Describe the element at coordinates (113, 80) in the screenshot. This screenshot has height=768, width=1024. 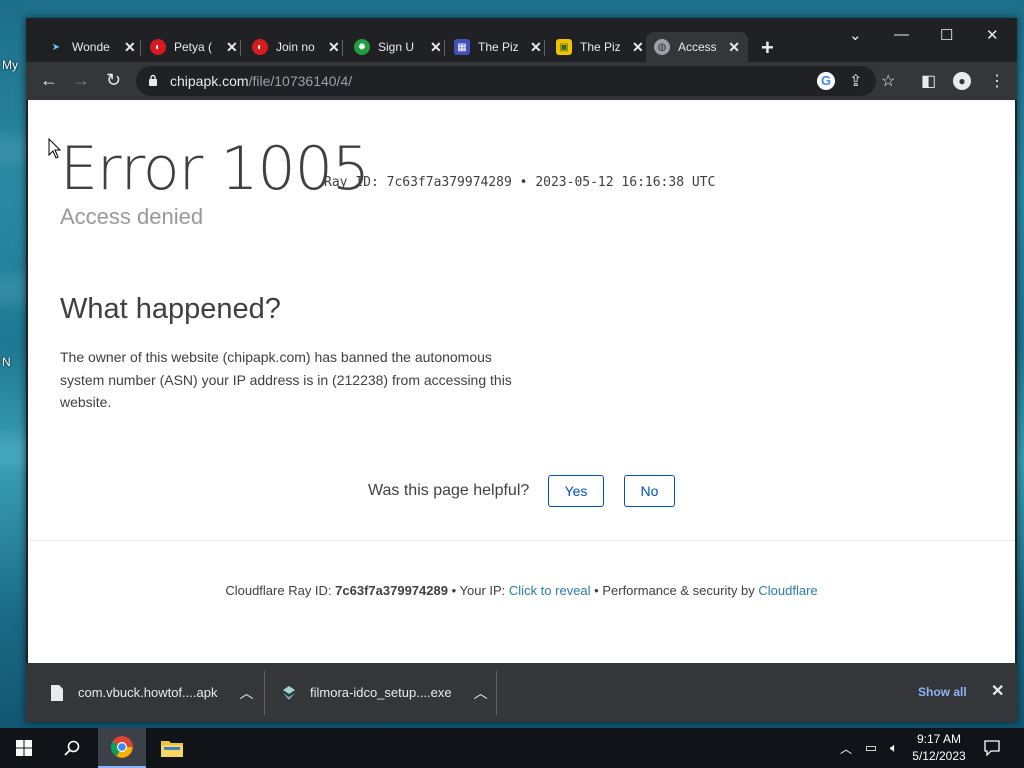
I see `reload-icon: ↻` at that location.